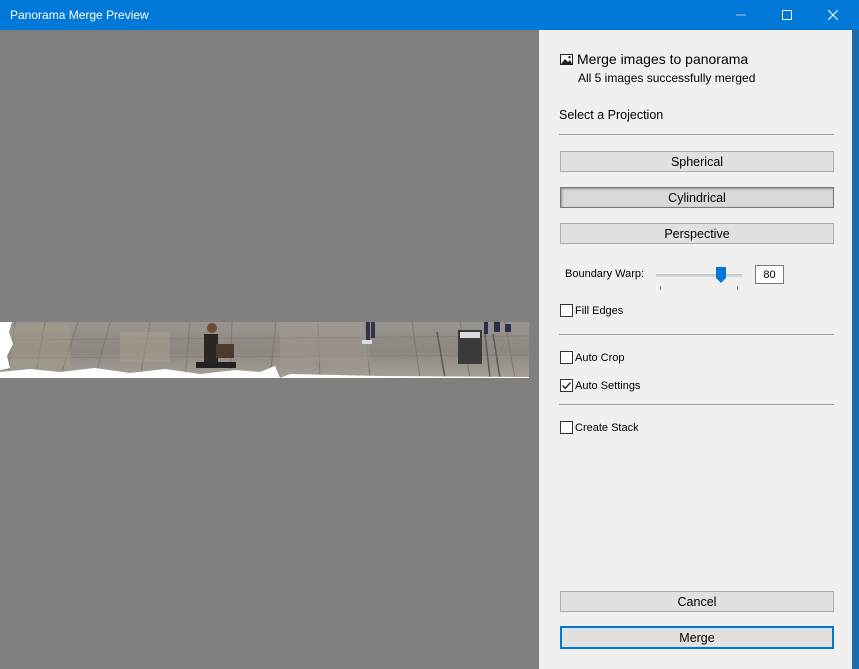 The height and width of the screenshot is (669, 859). I want to click on projection-label: Select a Projection, so click(611, 115).